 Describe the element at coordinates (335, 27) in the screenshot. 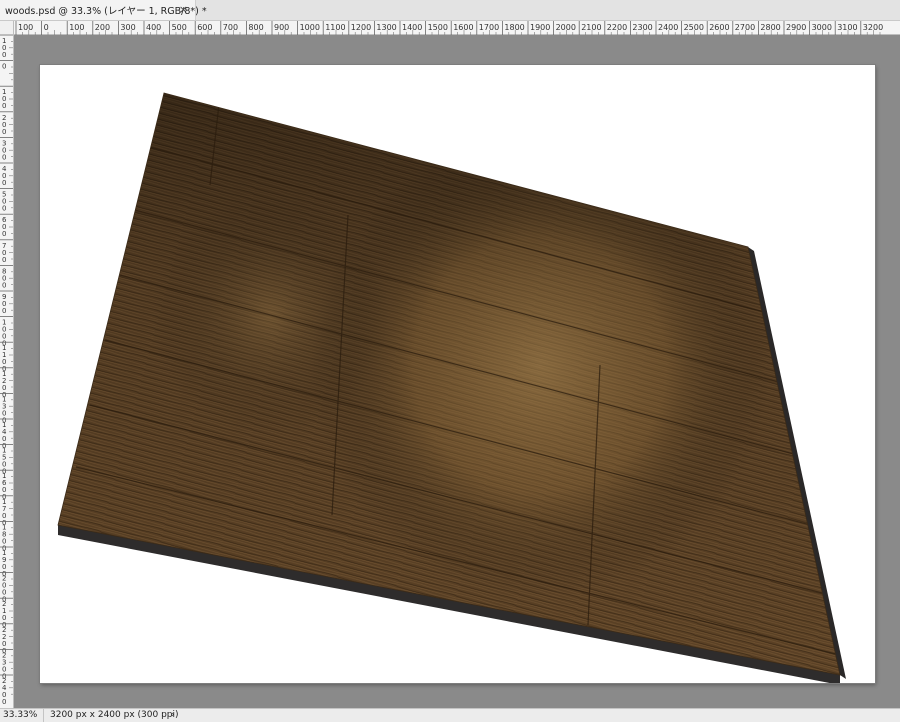

I see `ruler-label: 1100` at that location.